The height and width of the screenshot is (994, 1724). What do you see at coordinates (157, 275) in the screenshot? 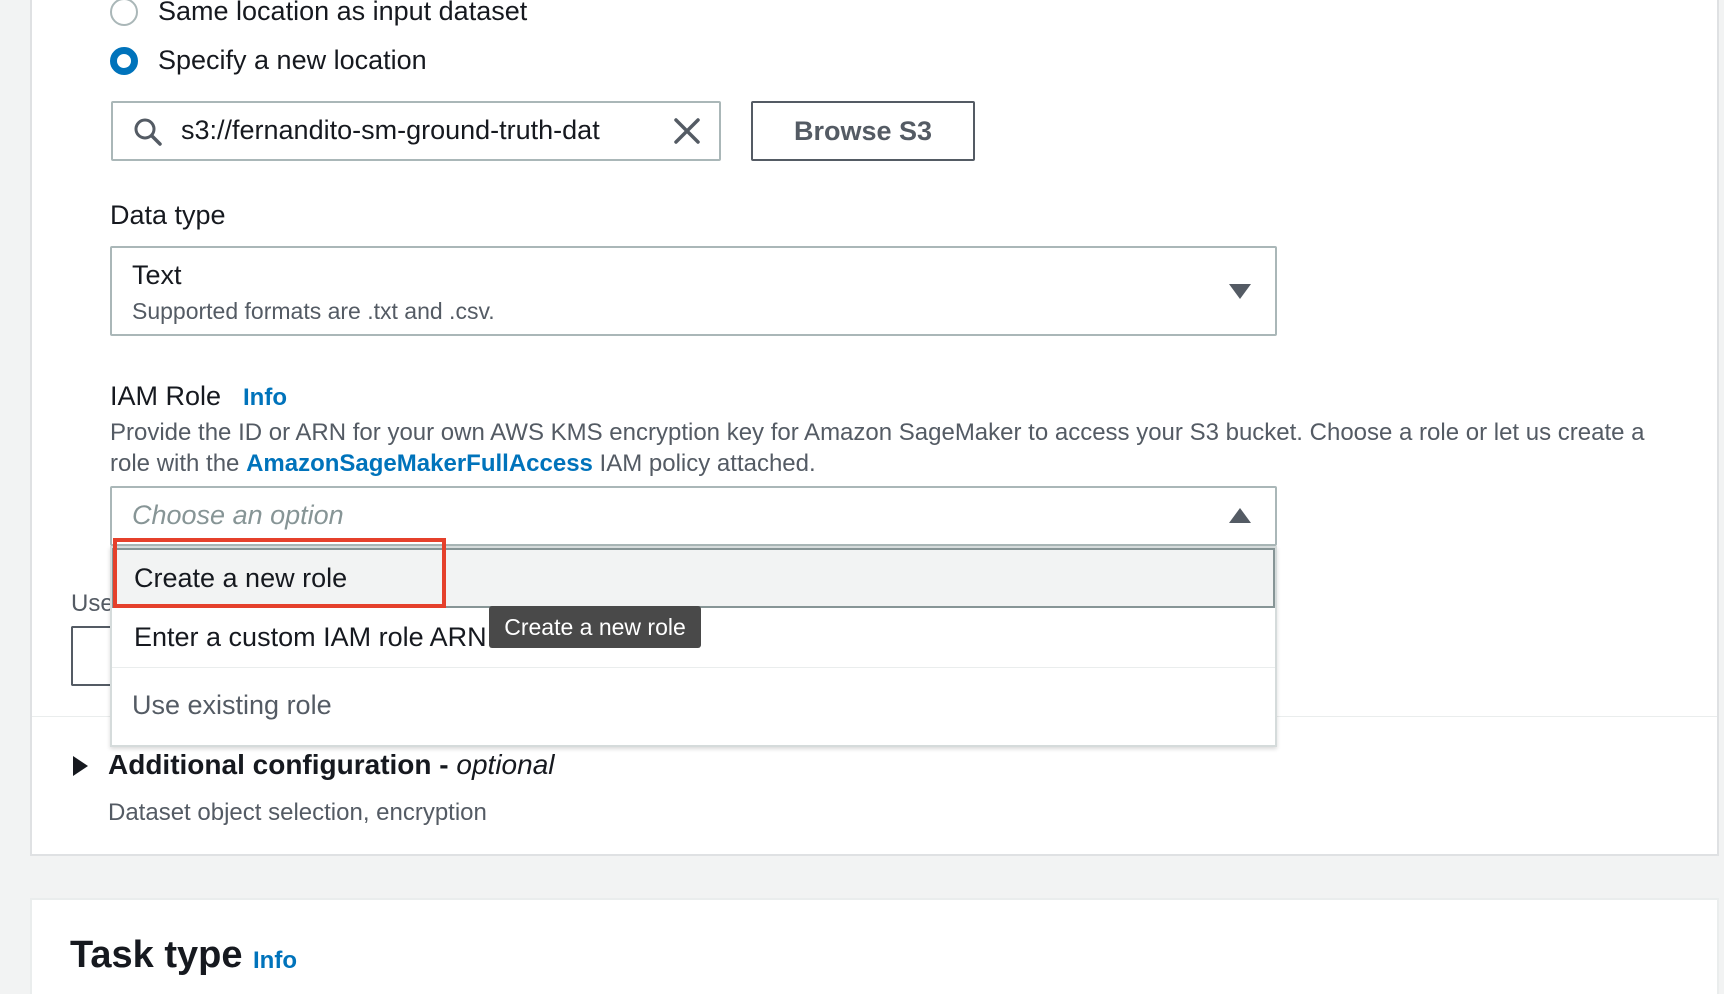
I see `data-type-selected-title: Text` at bounding box center [157, 275].